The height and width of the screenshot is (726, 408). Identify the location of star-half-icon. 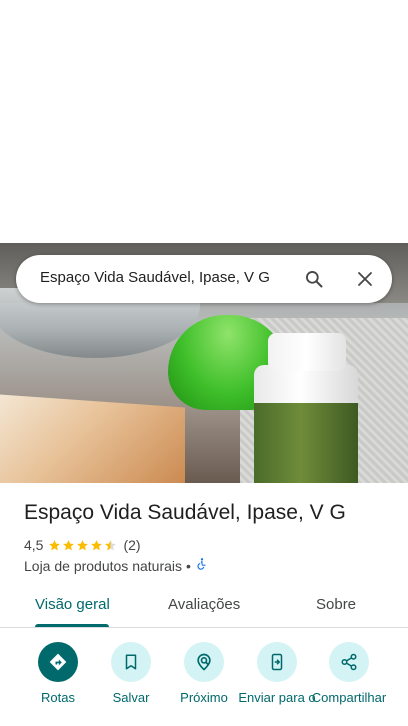
(111, 544).